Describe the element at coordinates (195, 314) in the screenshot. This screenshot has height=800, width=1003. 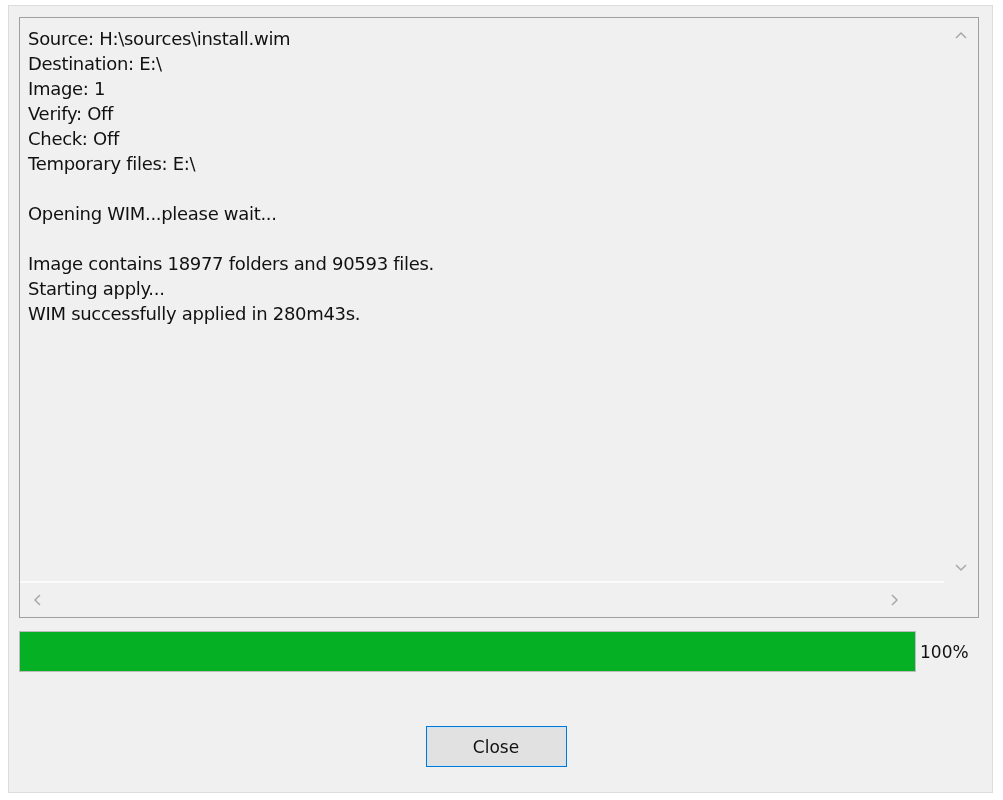
I see `log-line: WIM successfully applied in 280m43s.` at that location.